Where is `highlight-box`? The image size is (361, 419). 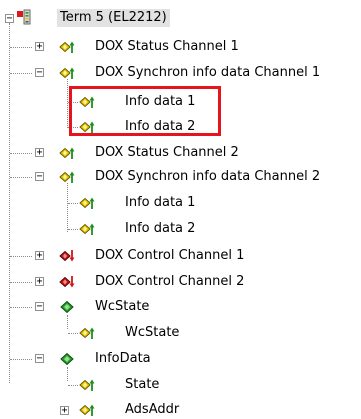 highlight-box is located at coordinates (145, 111).